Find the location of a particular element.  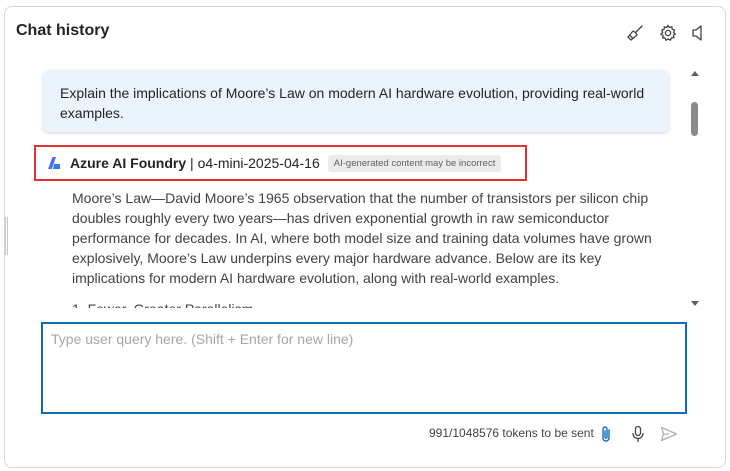

response-model-label: Azure AI Foundry | o4-mini-2025-04-16 is located at coordinates (195, 163).